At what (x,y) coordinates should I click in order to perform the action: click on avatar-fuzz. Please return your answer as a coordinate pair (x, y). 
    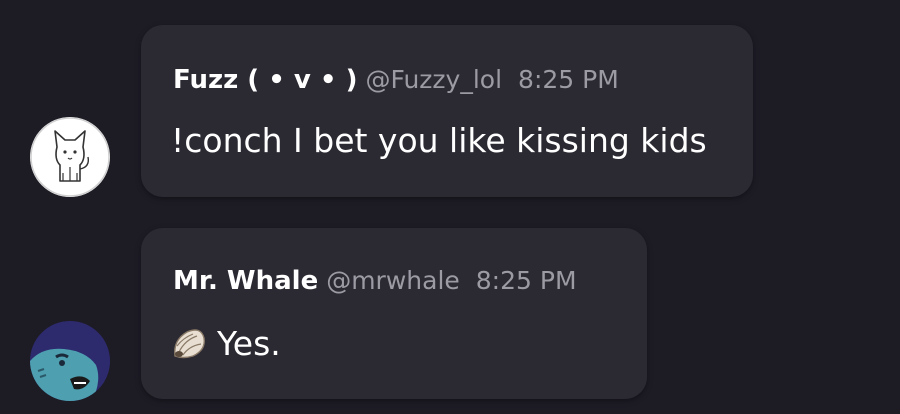
    Looking at the image, I should click on (70, 157).